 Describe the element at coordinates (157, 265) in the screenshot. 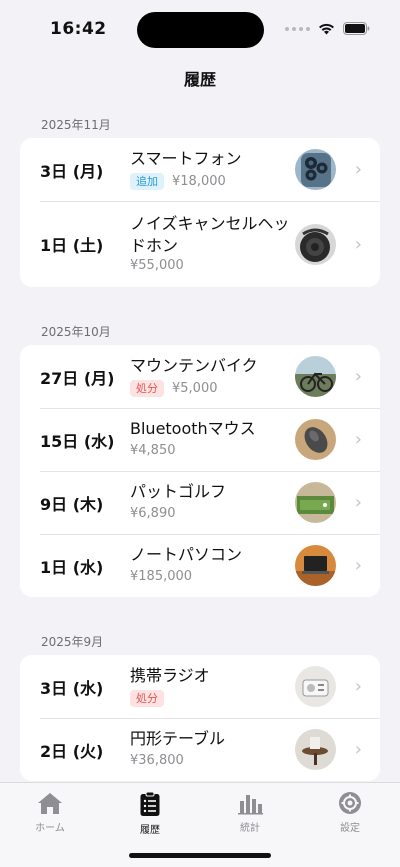

I see `item-price: ¥55,000` at that location.